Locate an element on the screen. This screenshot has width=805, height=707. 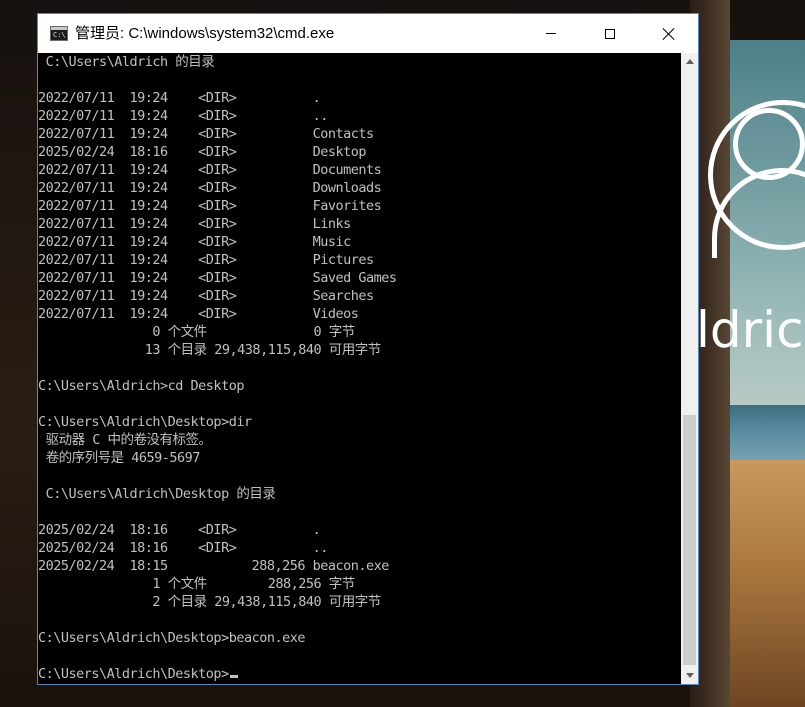
minimize-icon is located at coordinates (550, 33).